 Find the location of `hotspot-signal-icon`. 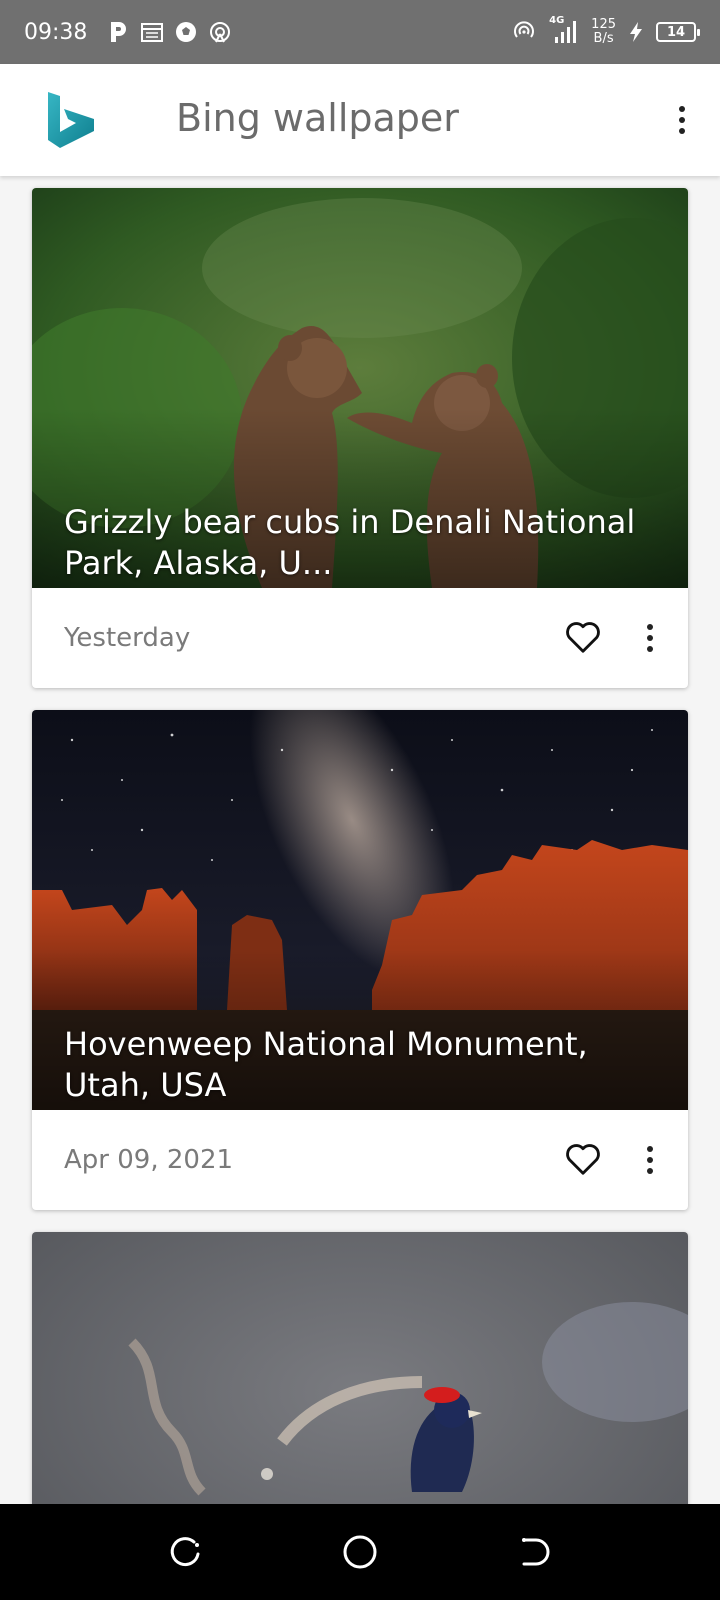

hotspot-signal-icon is located at coordinates (524, 32).